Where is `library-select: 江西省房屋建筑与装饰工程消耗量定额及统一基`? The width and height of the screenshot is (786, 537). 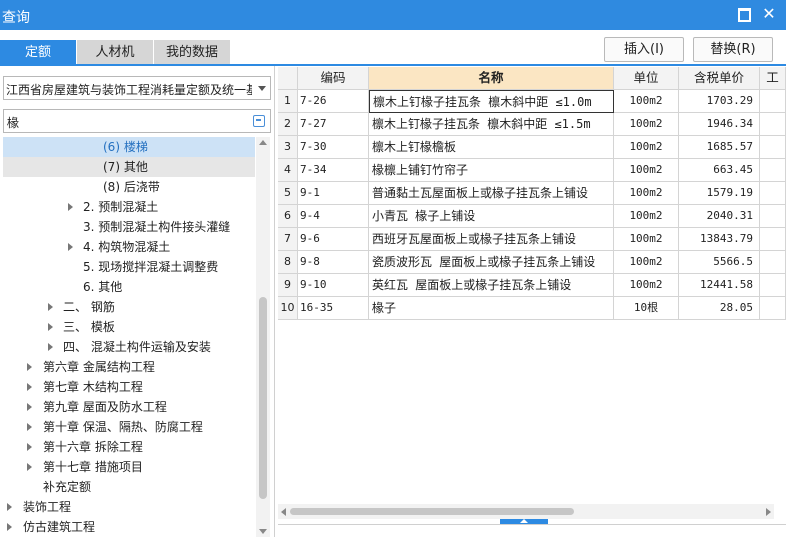 library-select: 江西省房屋建筑与装饰工程消耗量定额及统一基 is located at coordinates (137, 88).